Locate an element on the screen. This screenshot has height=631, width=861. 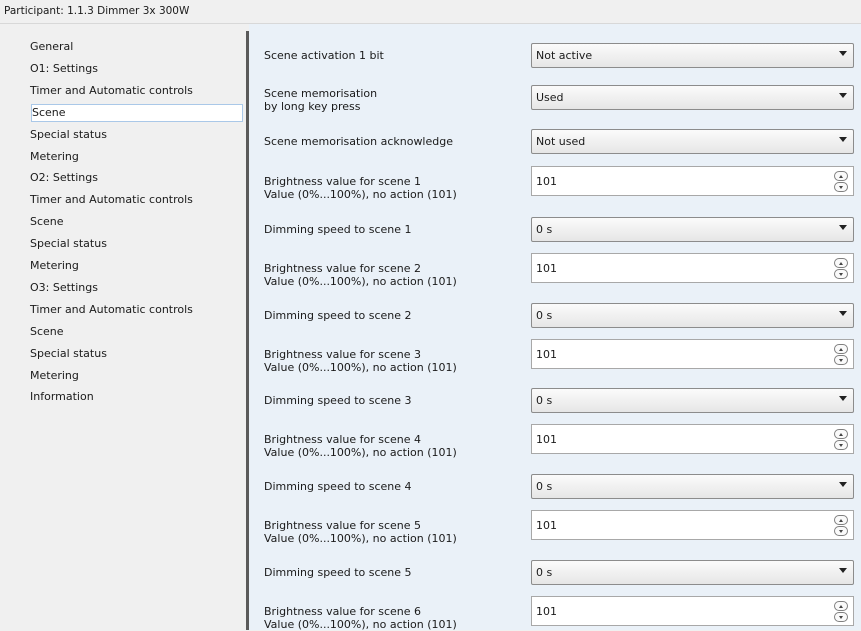
param-label-text: Scene activation 1 bit is located at coordinates (324, 55).